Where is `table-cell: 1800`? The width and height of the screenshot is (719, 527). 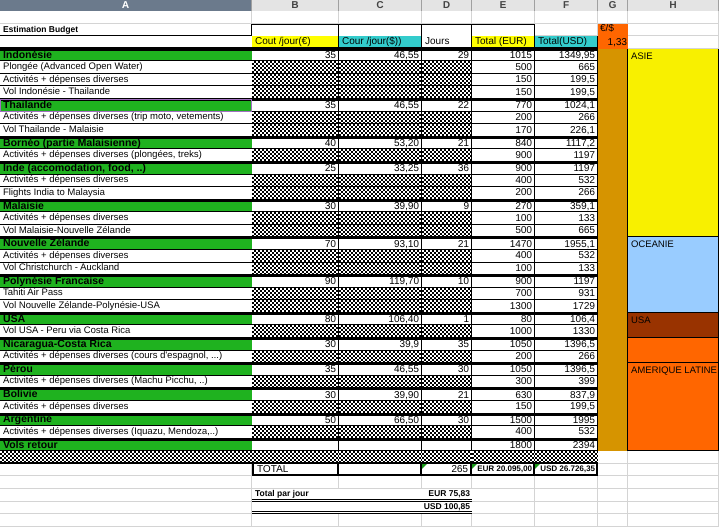 table-cell: 1800 is located at coordinates (503, 445).